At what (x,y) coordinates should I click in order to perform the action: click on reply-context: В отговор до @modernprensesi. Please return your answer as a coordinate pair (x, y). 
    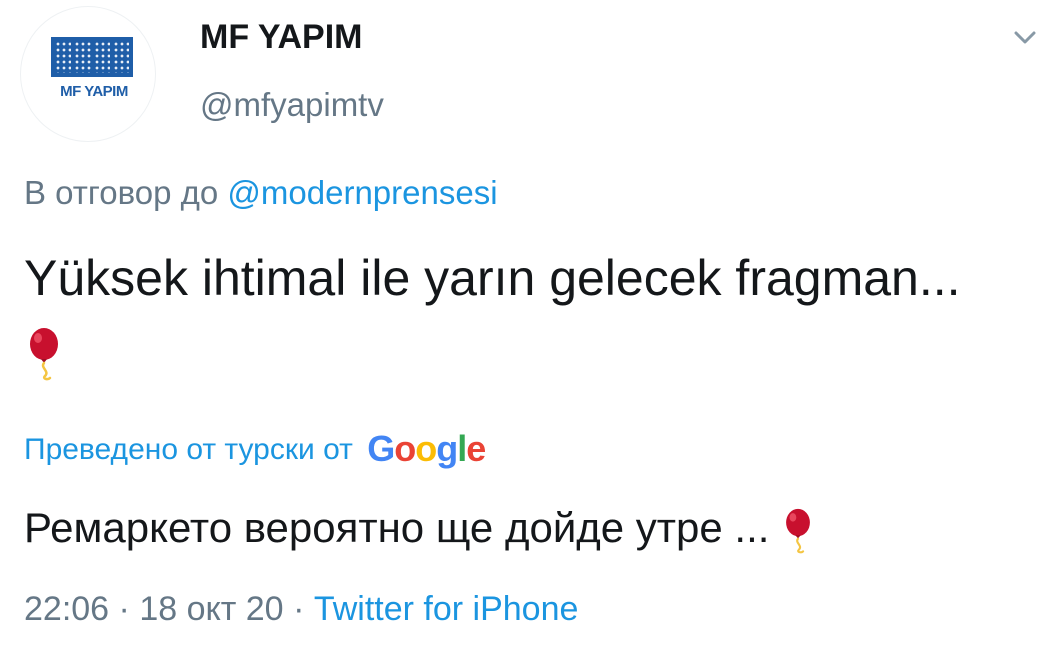
    Looking at the image, I should click on (261, 193).